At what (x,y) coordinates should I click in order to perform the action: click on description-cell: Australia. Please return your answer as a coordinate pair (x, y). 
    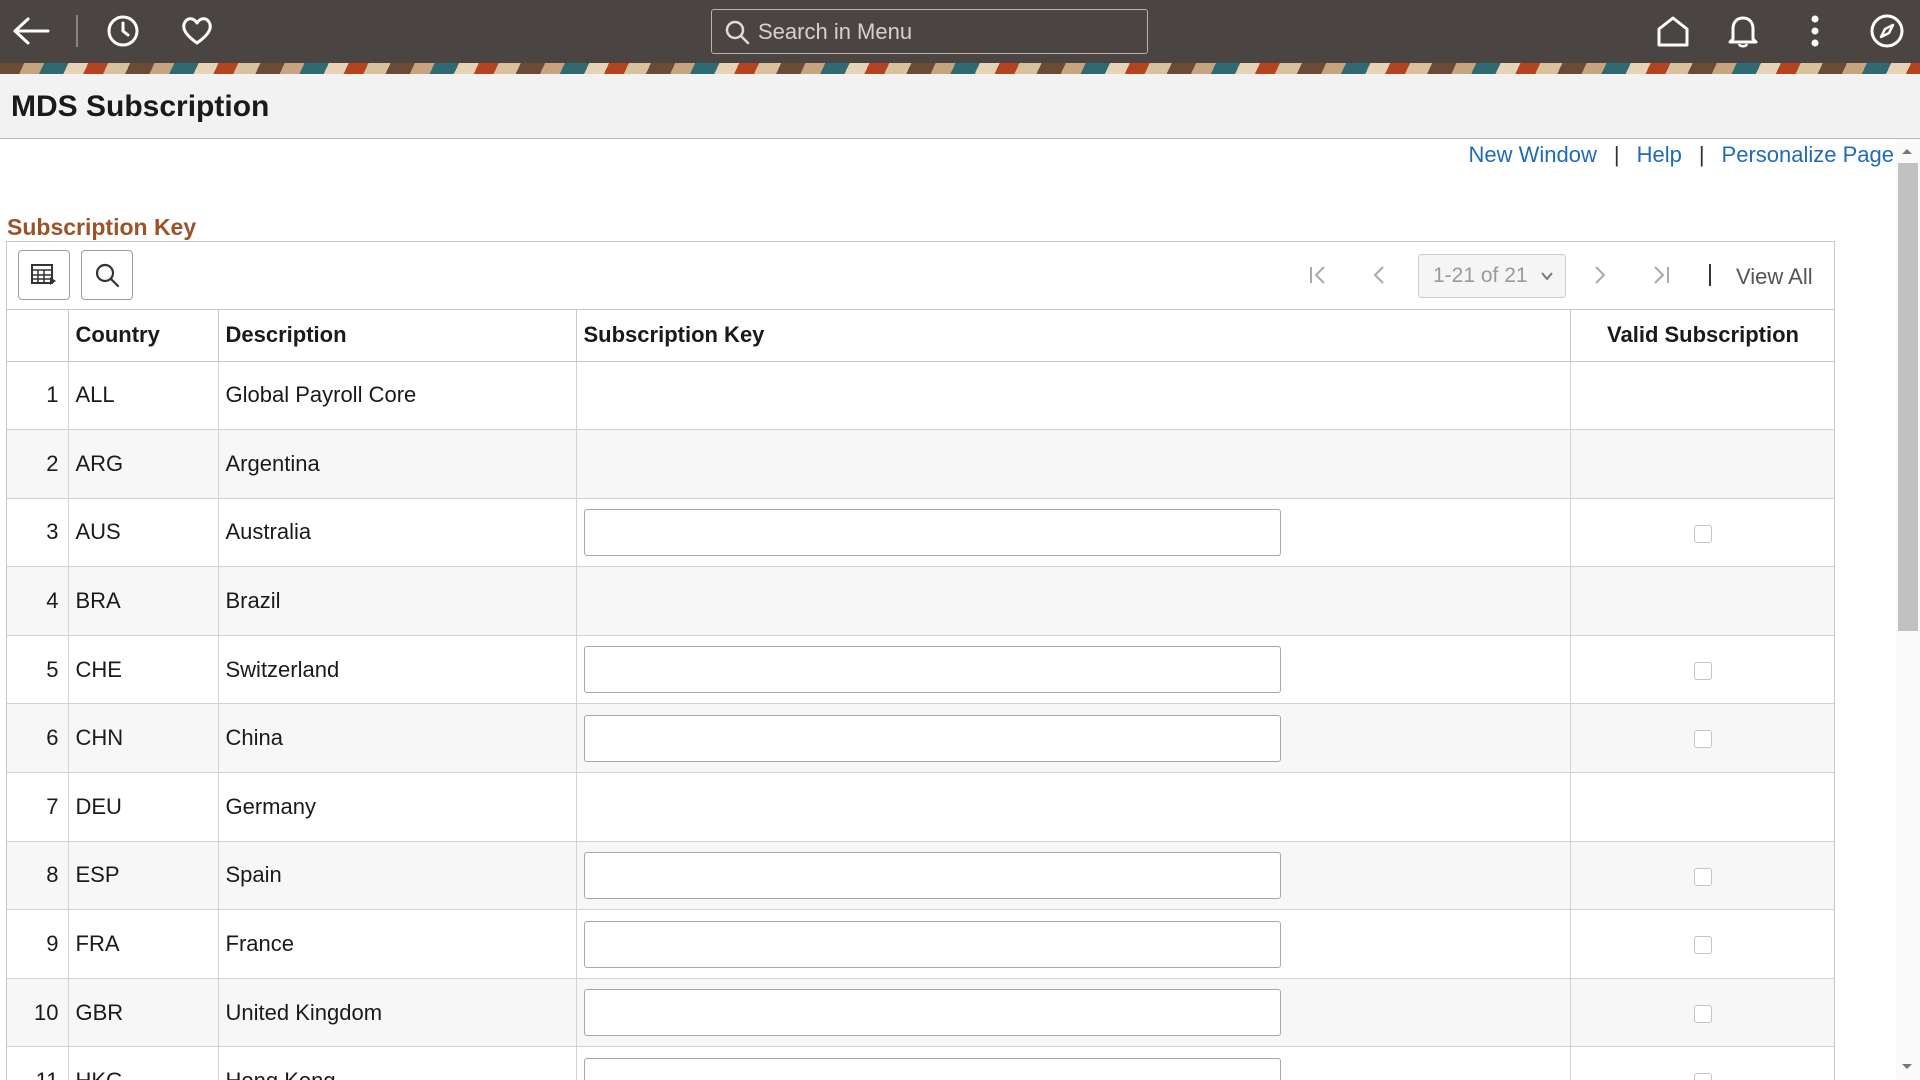
    Looking at the image, I should click on (397, 533).